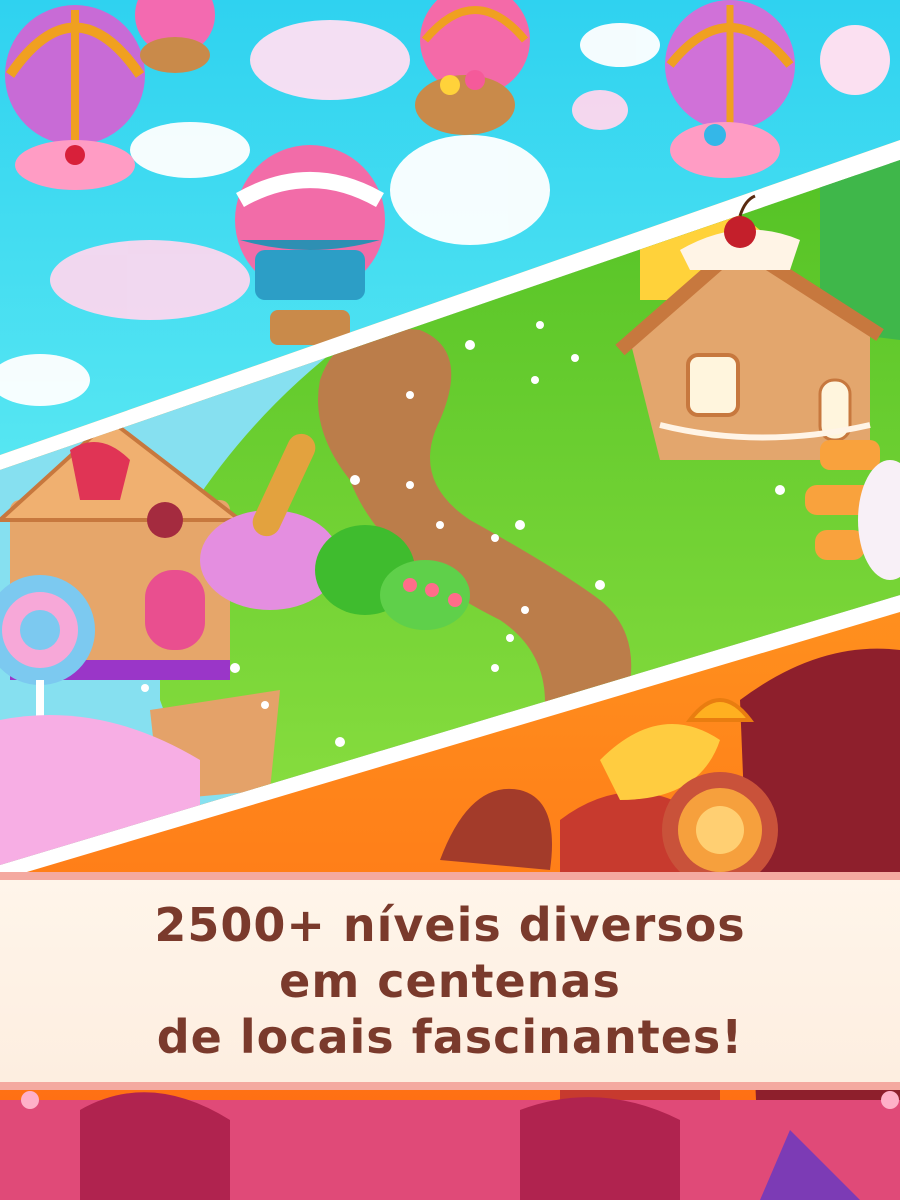  What do you see at coordinates (450, 1037) in the screenshot?
I see `banner-line-3: de locais fascinantes!` at bounding box center [450, 1037].